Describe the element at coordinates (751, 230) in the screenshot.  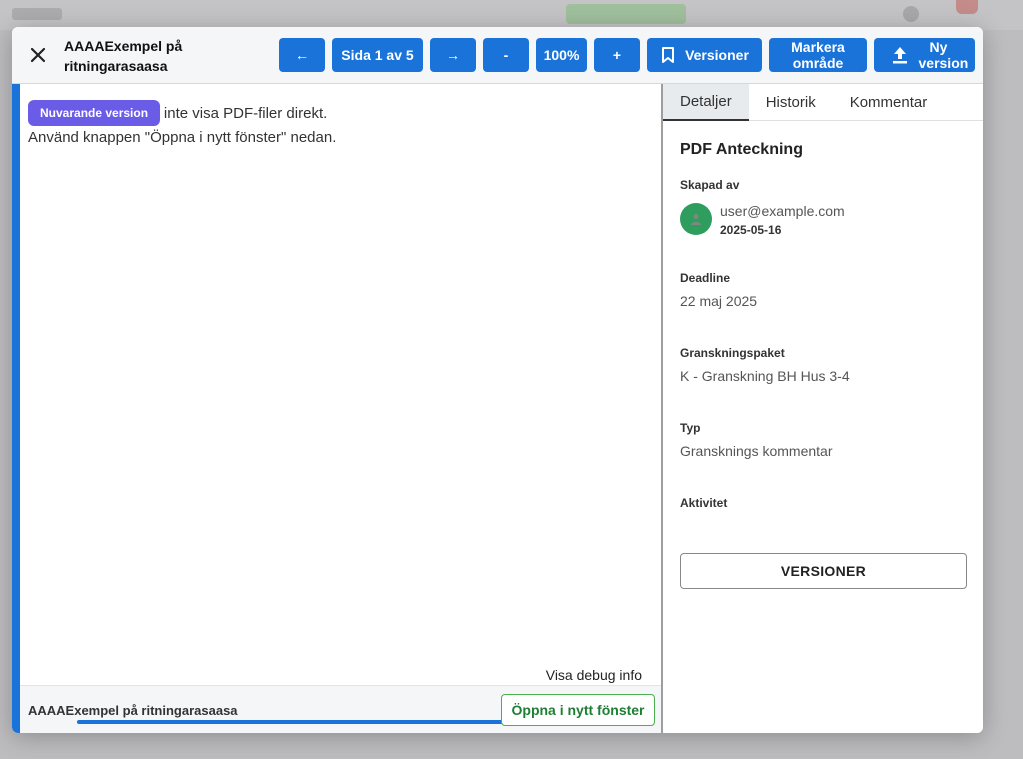
I see `created-date: 2025-05-16` at that location.